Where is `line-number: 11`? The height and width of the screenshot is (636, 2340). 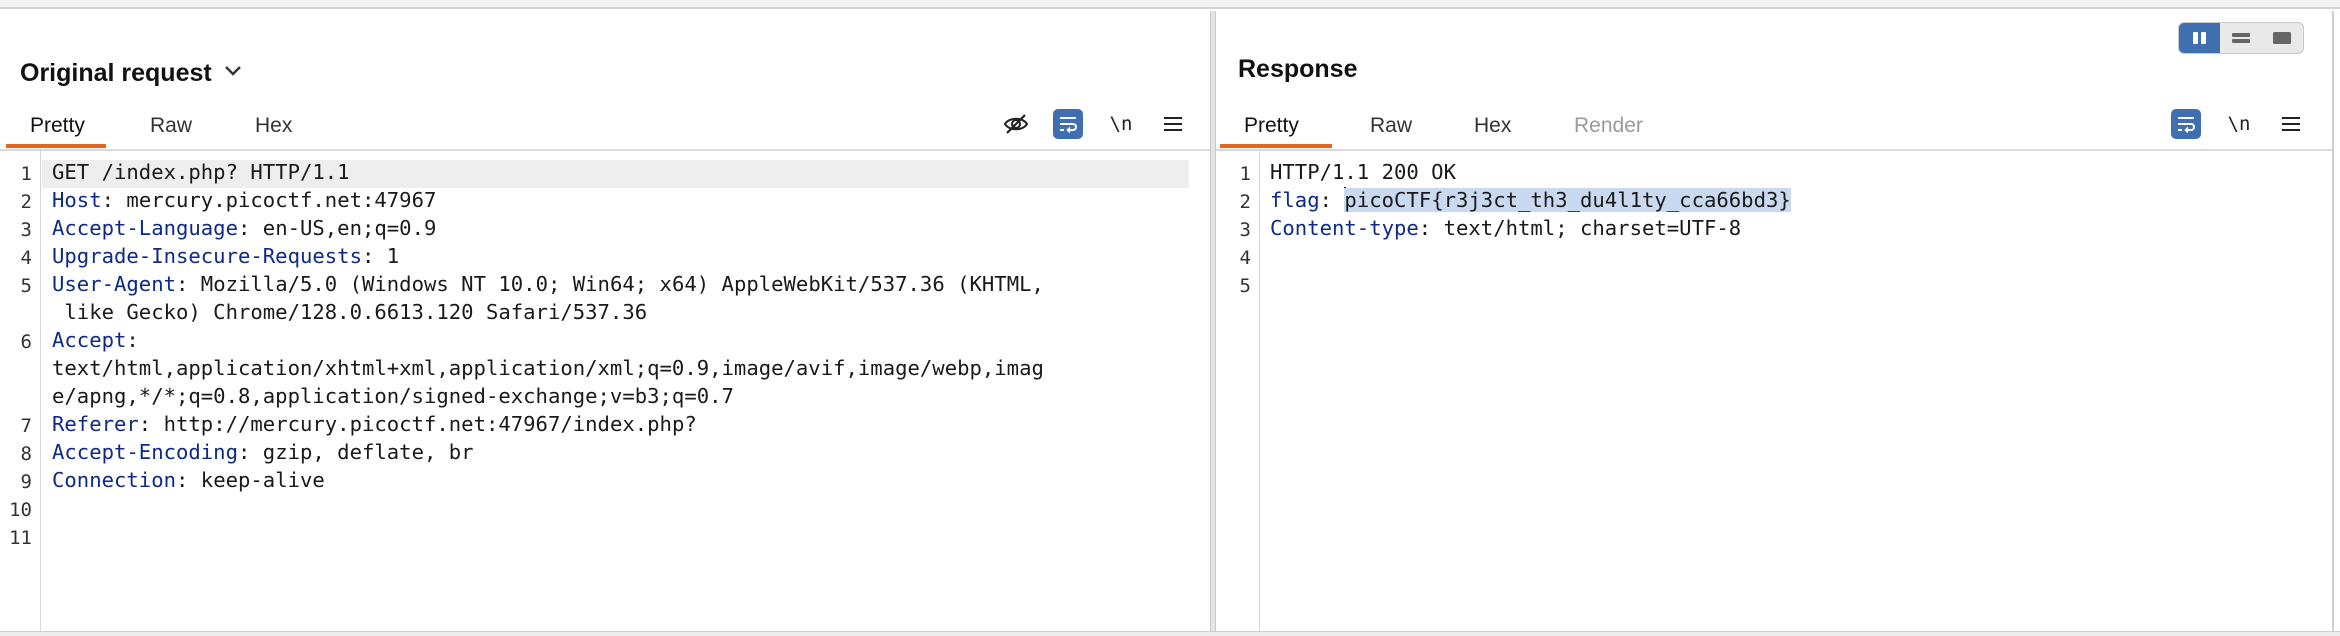
line-number: 11 is located at coordinates (20, 538).